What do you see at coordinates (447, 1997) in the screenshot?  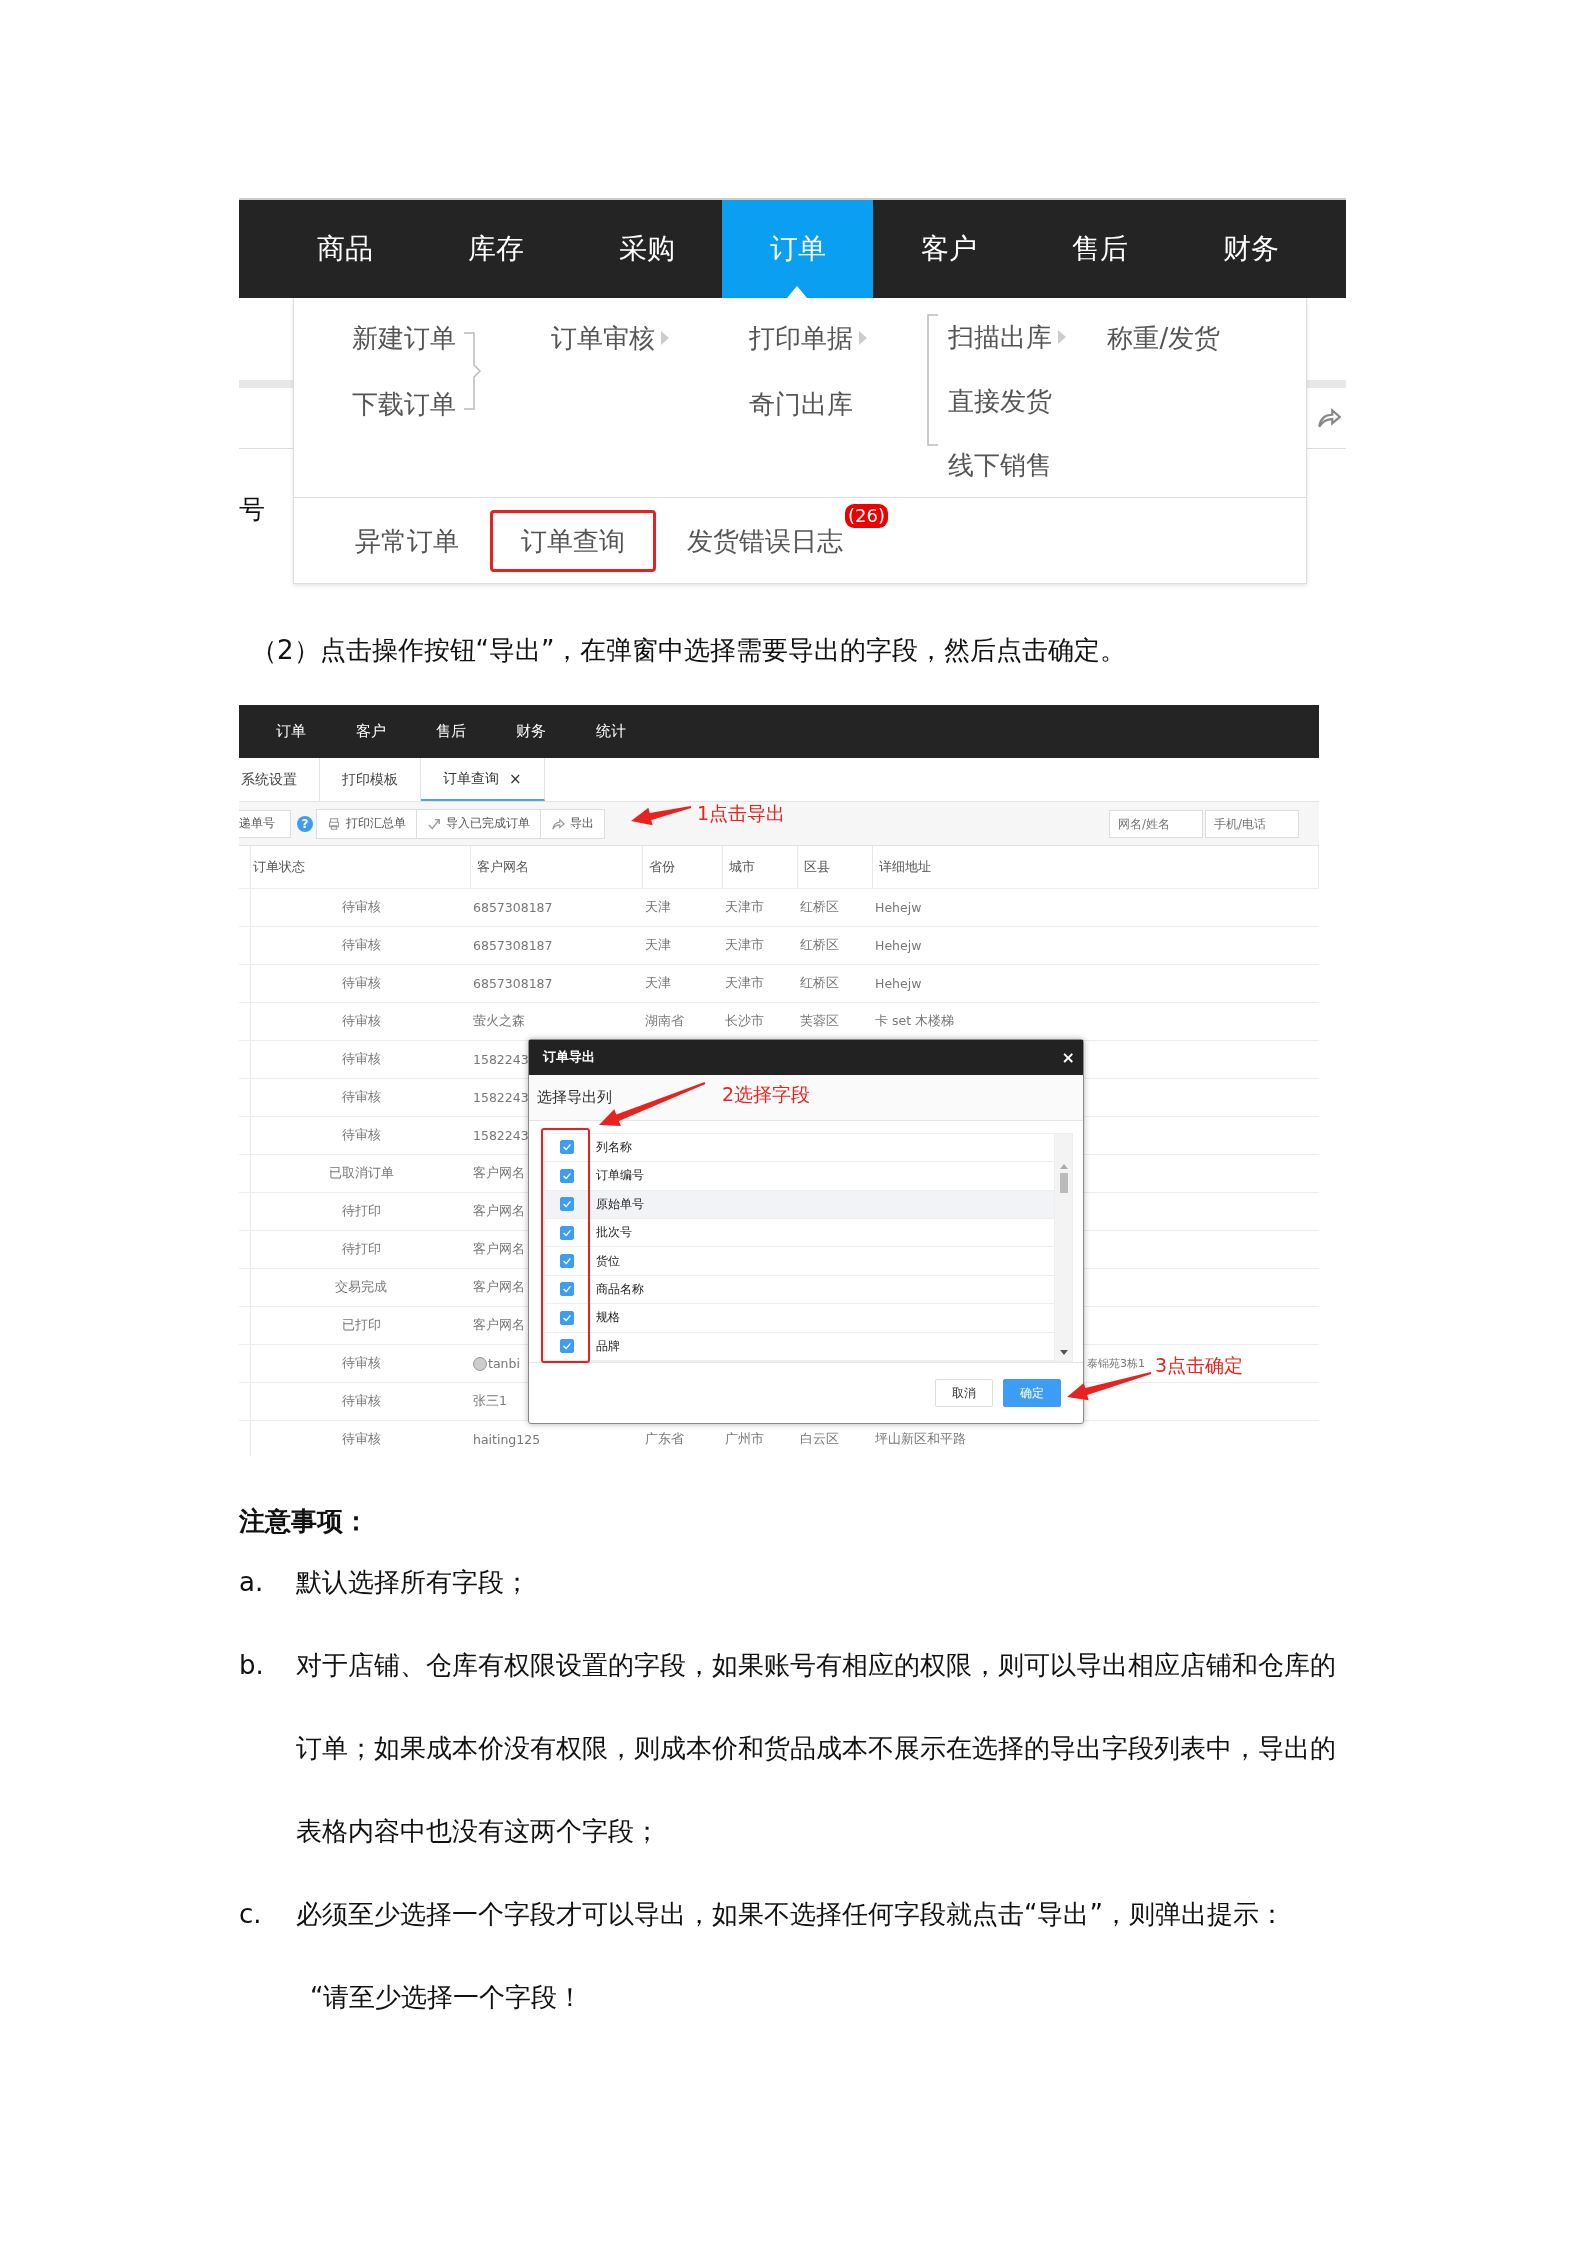 I see `note-text: “请至少选择一个字段！` at bounding box center [447, 1997].